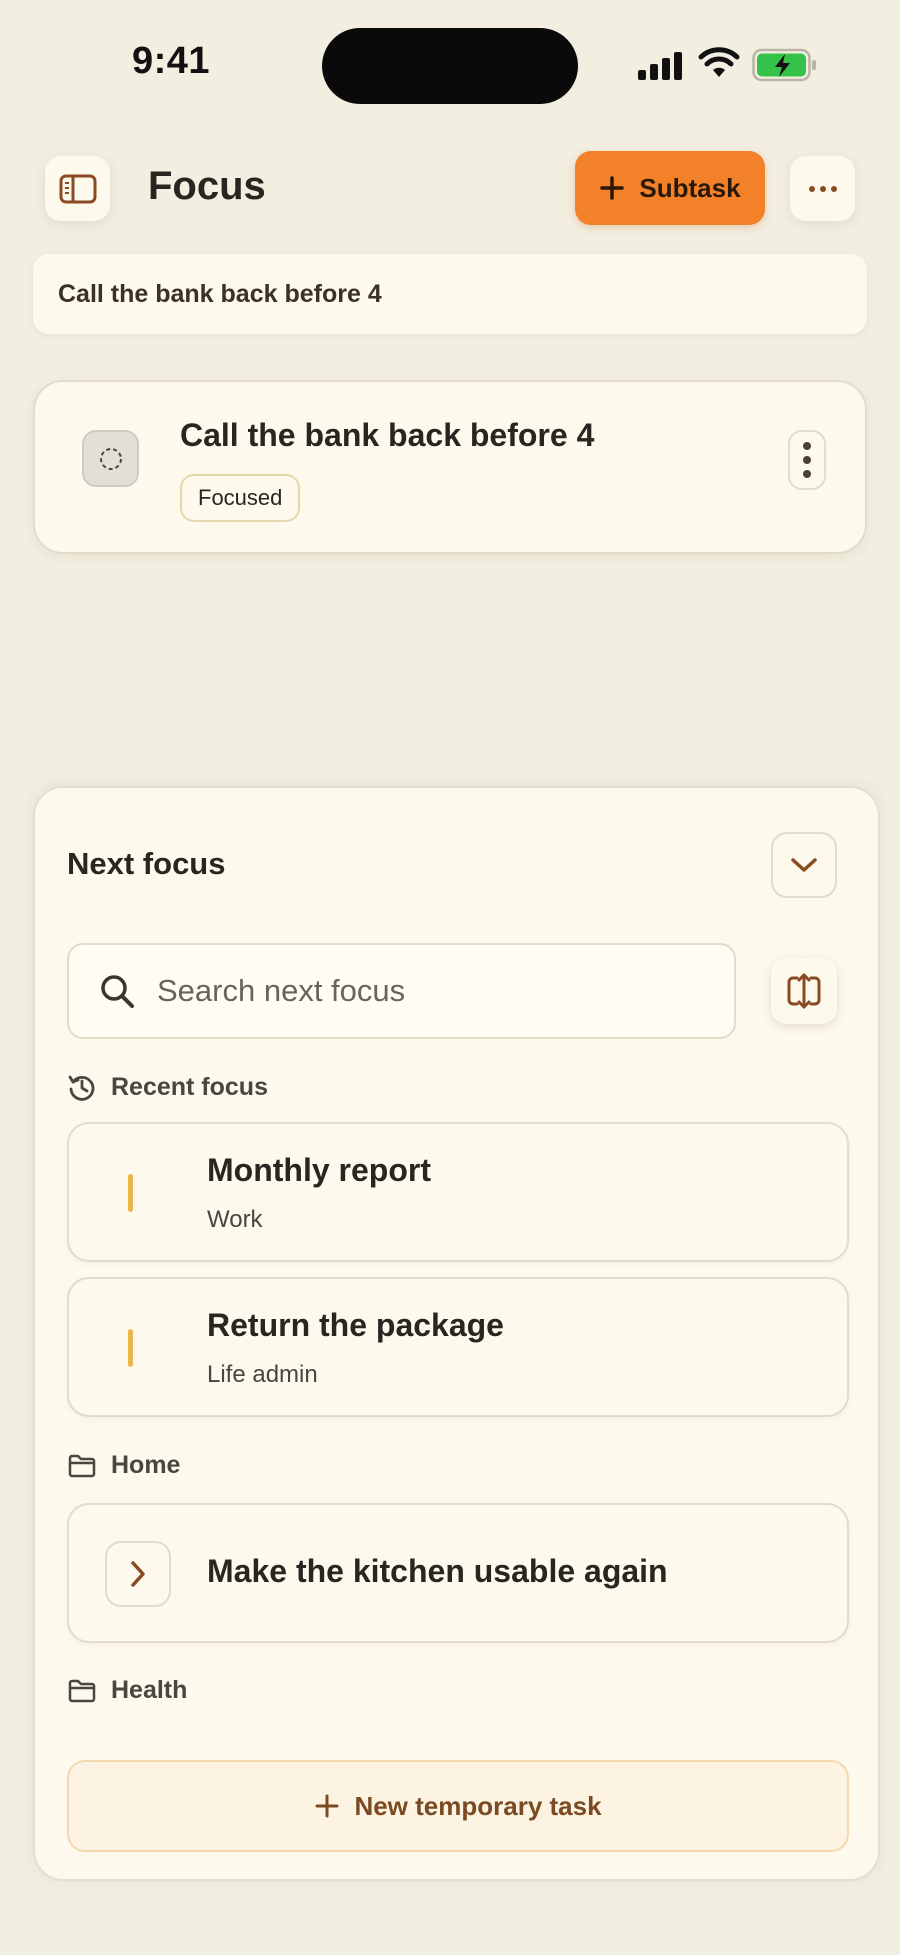 This screenshot has width=900, height=1955. What do you see at coordinates (81, 1088) in the screenshot?
I see `history-icon` at bounding box center [81, 1088].